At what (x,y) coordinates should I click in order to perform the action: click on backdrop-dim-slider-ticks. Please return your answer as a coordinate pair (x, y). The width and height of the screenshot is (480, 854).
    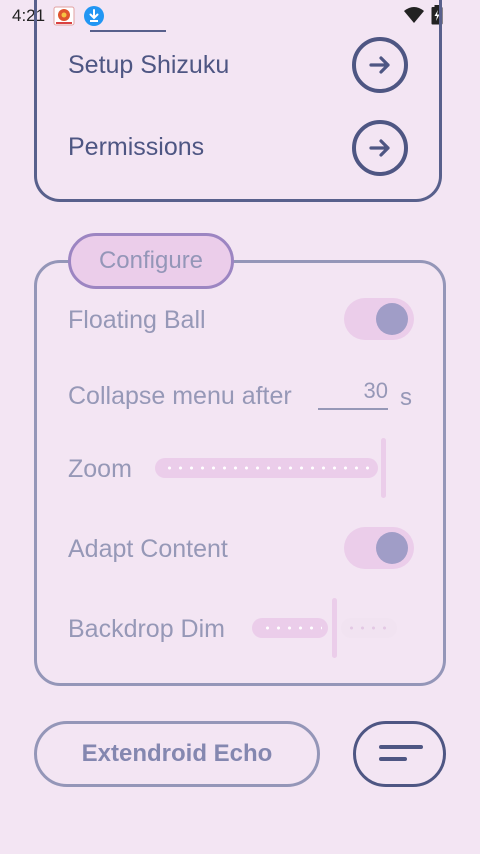
    Looking at the image, I should click on (292, 628).